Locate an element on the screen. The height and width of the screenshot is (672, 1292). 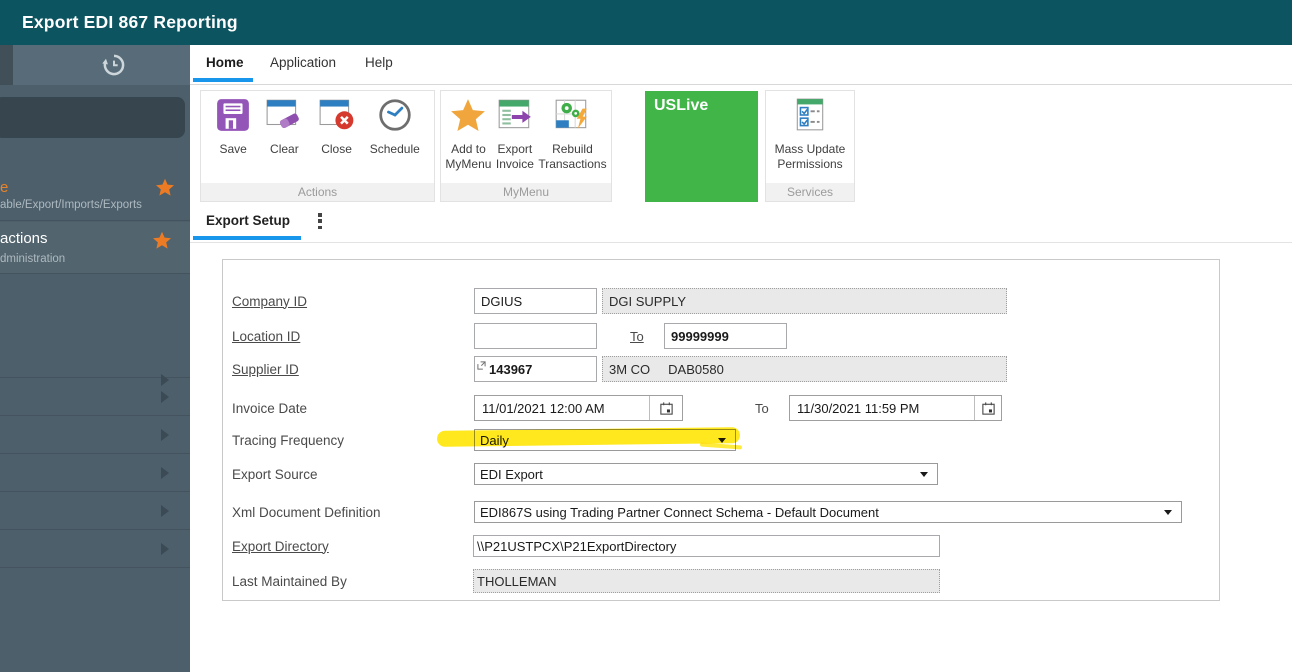
save-button: Save is located at coordinates (233, 127).